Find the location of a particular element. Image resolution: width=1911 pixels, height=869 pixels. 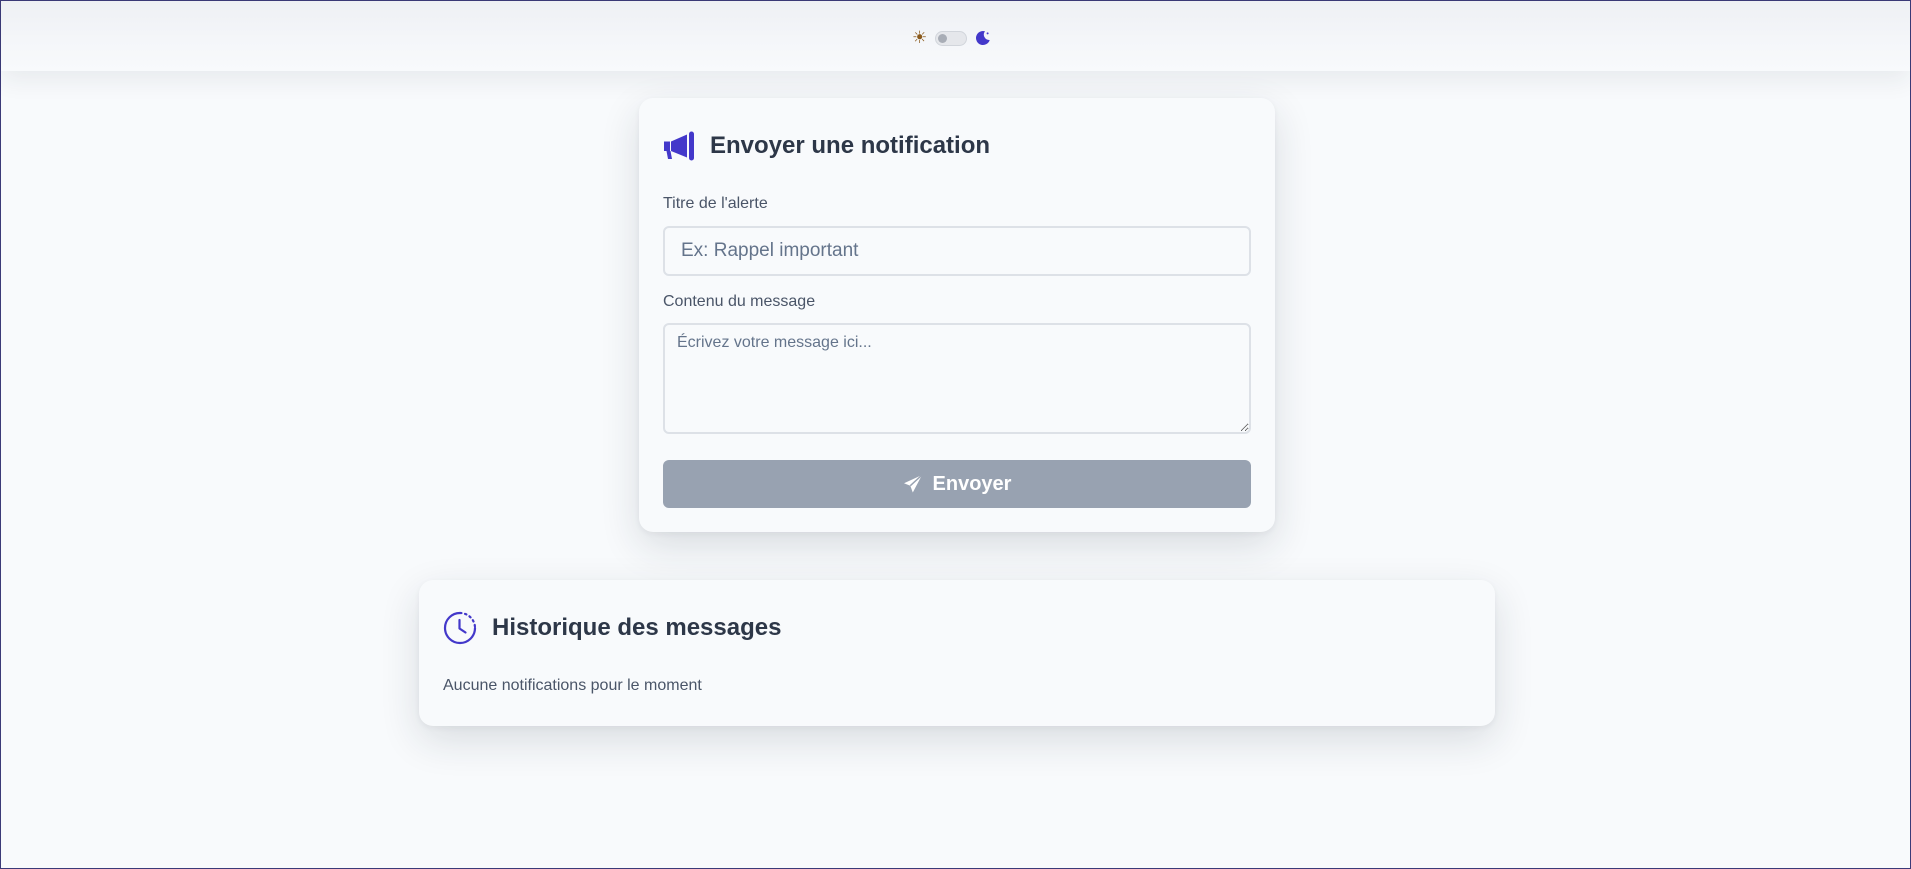

top-bar: ☀ is located at coordinates (955, 36).